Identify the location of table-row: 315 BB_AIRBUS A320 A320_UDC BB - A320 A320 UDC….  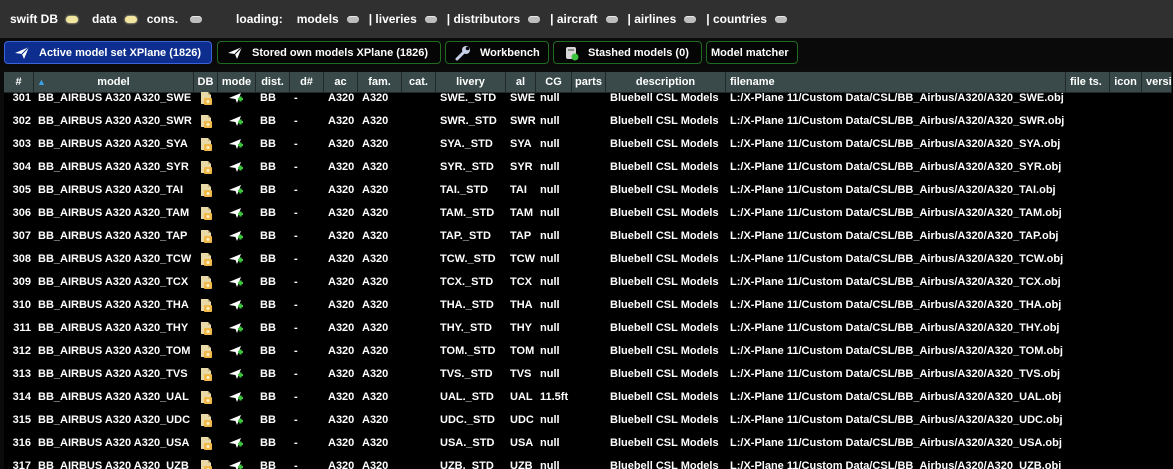
(588, 420).